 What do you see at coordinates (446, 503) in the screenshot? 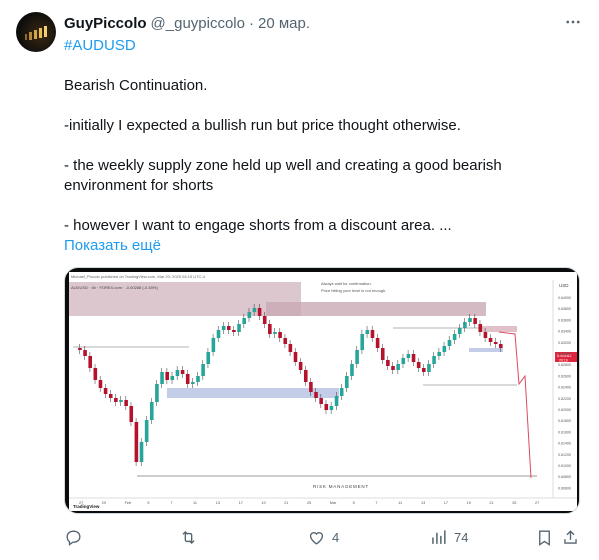
I see `x-tick-label: 17` at bounding box center [446, 503].